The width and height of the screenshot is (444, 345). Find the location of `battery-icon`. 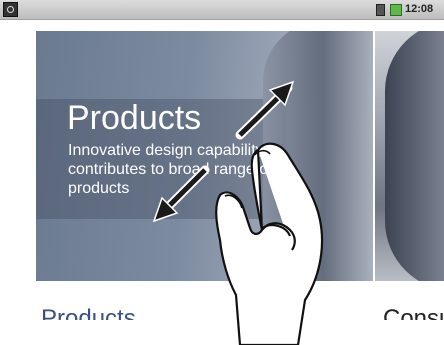

battery-icon is located at coordinates (396, 10).